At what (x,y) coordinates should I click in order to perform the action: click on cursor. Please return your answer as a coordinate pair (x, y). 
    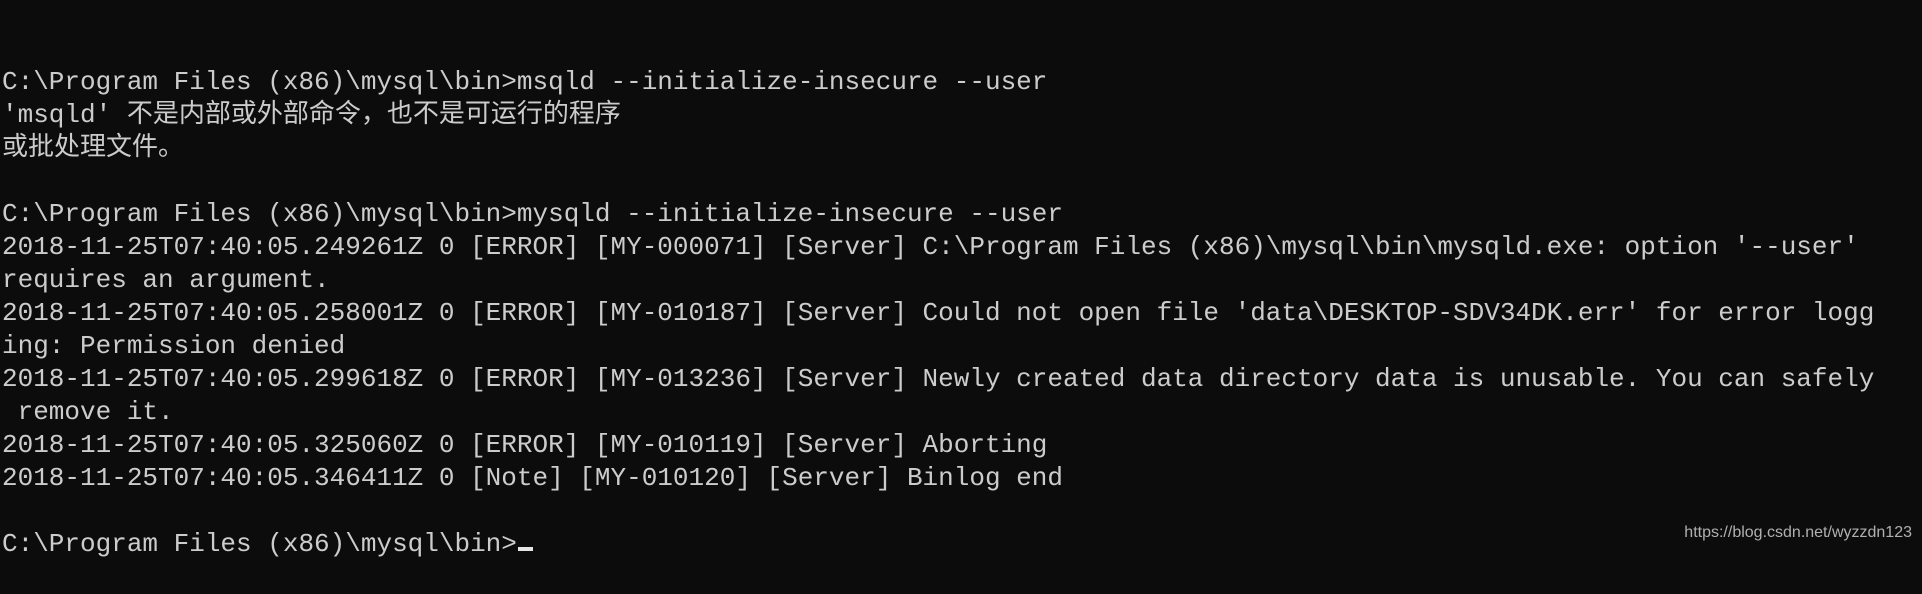
    Looking at the image, I should click on (525, 549).